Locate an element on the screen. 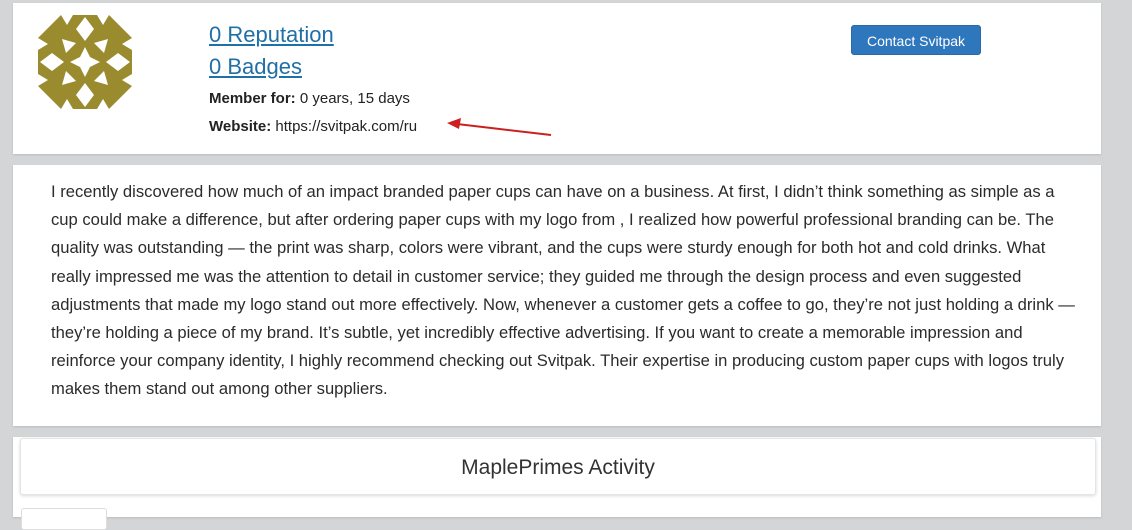 The width and height of the screenshot is (1132, 530). website-label: Website: is located at coordinates (240, 126).